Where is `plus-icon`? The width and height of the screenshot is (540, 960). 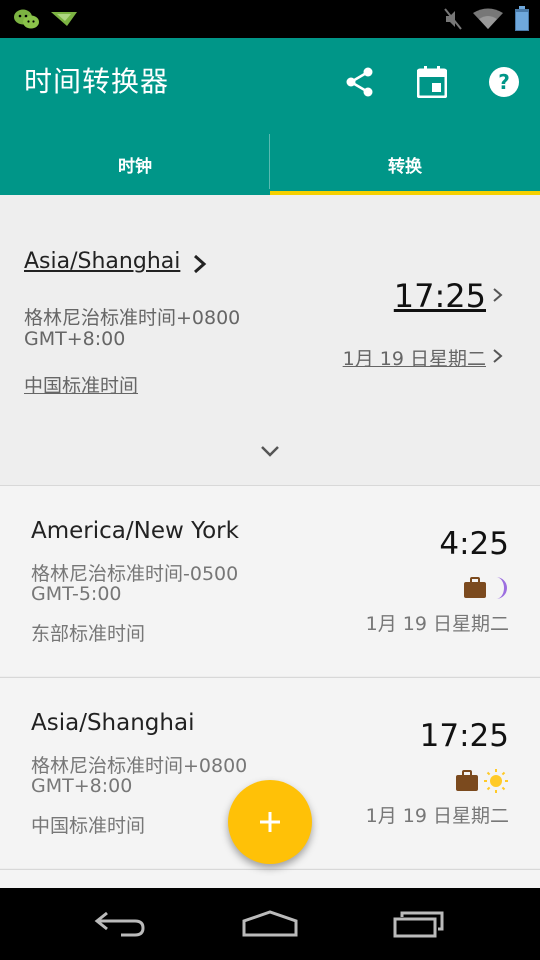 plus-icon is located at coordinates (270, 822).